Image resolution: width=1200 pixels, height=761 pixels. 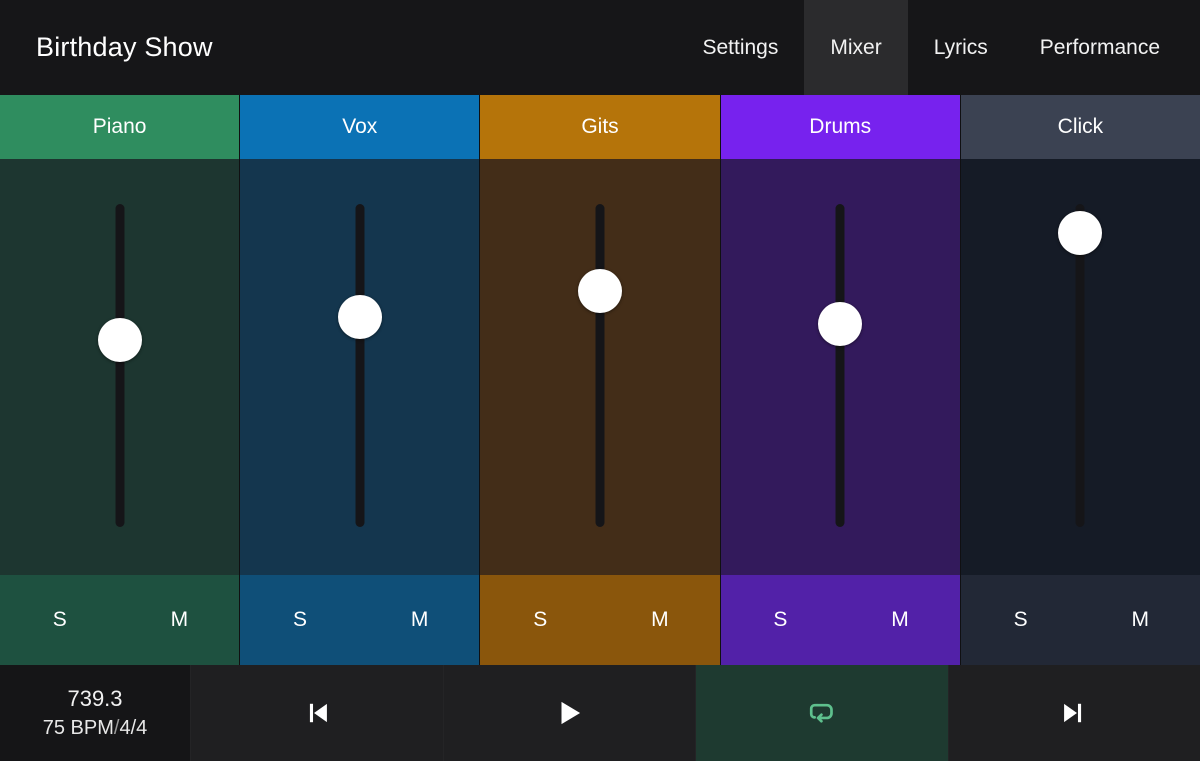 What do you see at coordinates (120, 127) in the screenshot?
I see `channel-name-piano: Piano` at bounding box center [120, 127].